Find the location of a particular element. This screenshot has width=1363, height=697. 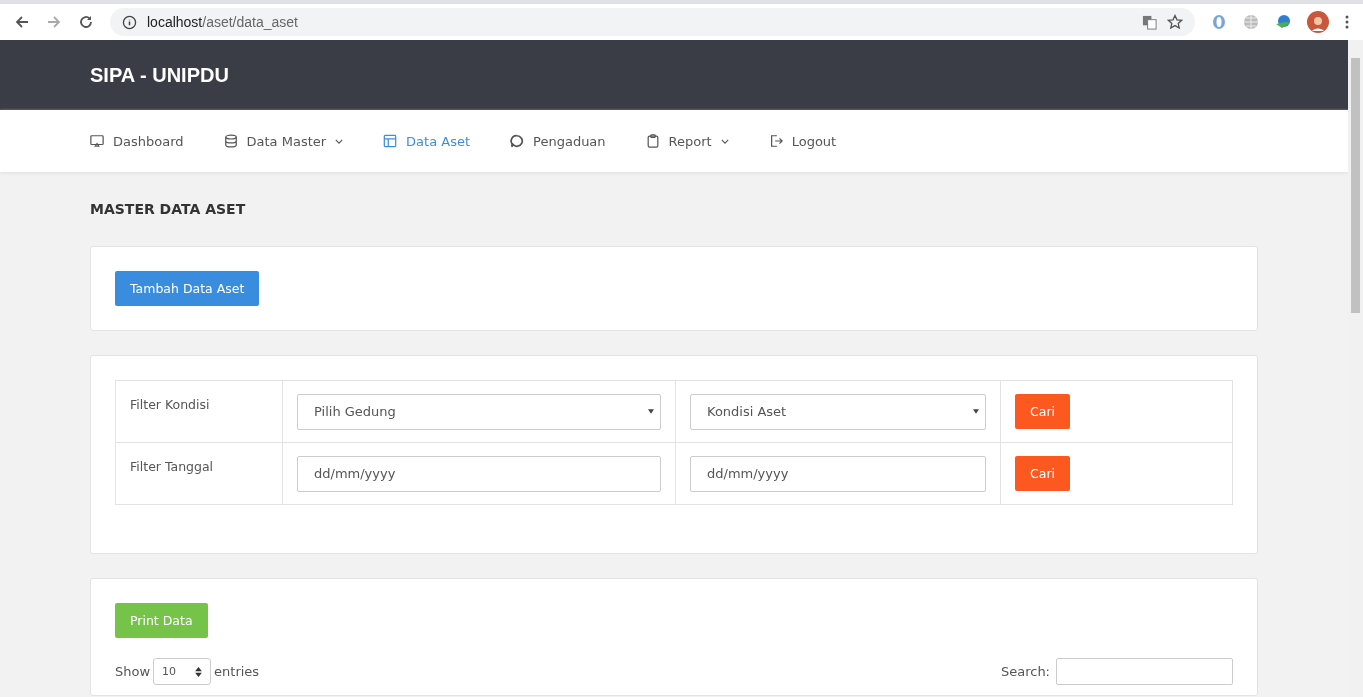

brand-title: SIPA - UNIPDU is located at coordinates (159, 75).